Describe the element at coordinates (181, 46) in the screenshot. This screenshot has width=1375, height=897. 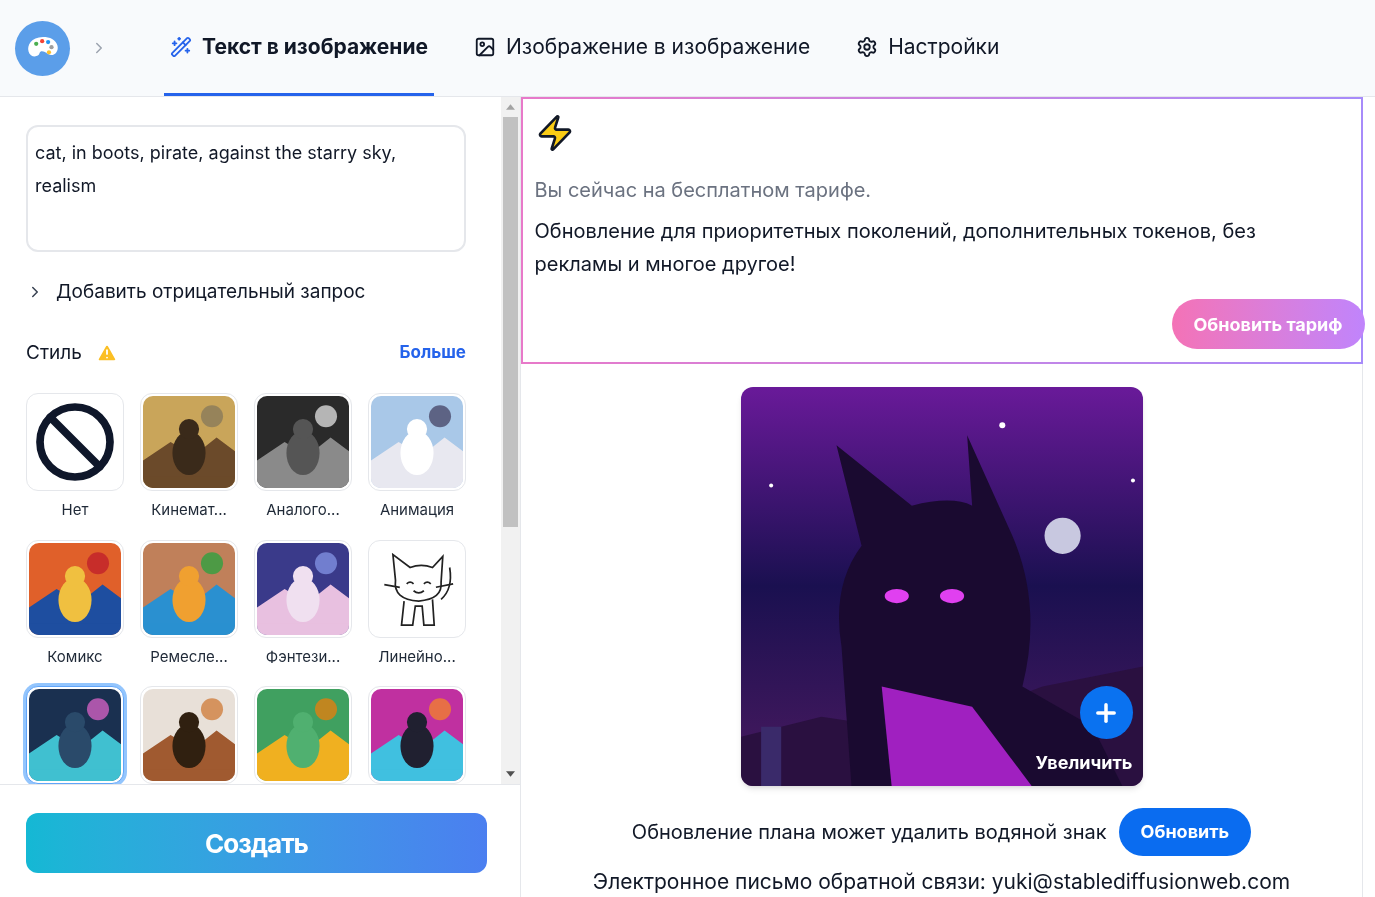
I see `magic-wand-icon` at that location.